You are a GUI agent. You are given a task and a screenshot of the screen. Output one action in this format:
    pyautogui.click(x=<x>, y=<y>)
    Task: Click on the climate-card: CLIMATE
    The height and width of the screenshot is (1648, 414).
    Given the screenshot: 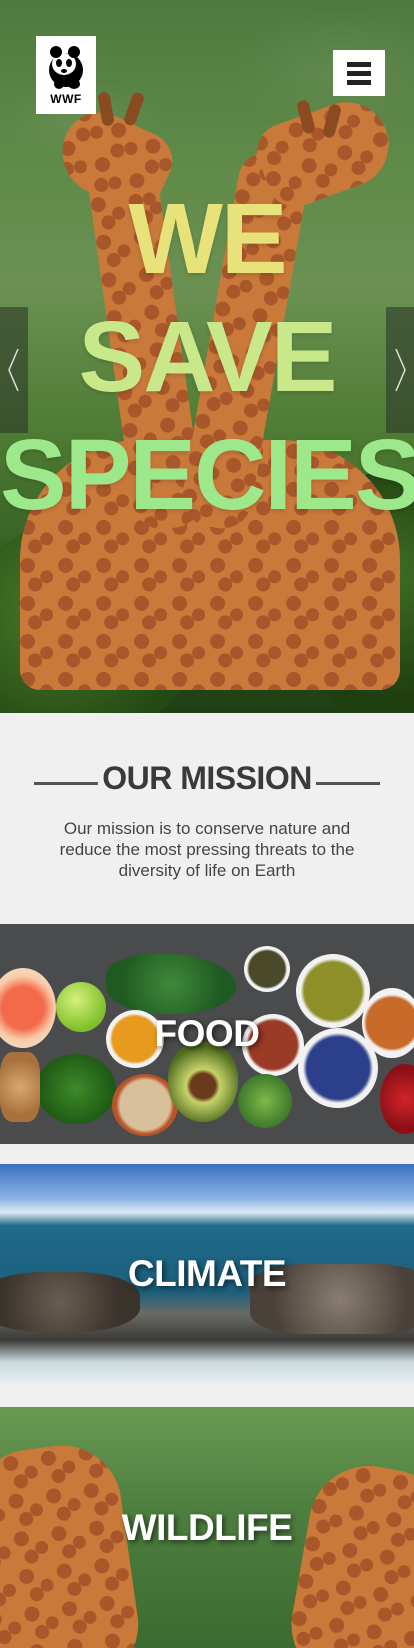 What is the action you would take?
    pyautogui.click(x=207, y=1274)
    